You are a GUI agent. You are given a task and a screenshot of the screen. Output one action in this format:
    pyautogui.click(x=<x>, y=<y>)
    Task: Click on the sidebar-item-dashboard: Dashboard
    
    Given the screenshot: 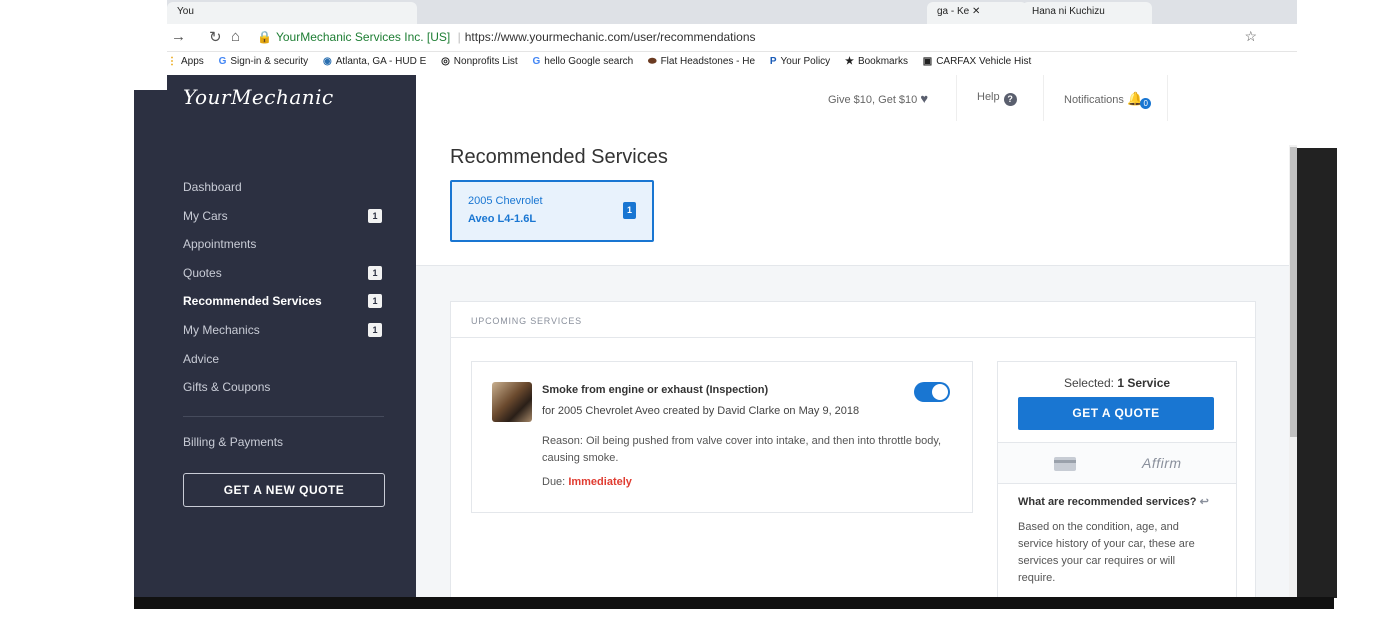 What is the action you would take?
    pyautogui.click(x=283, y=191)
    